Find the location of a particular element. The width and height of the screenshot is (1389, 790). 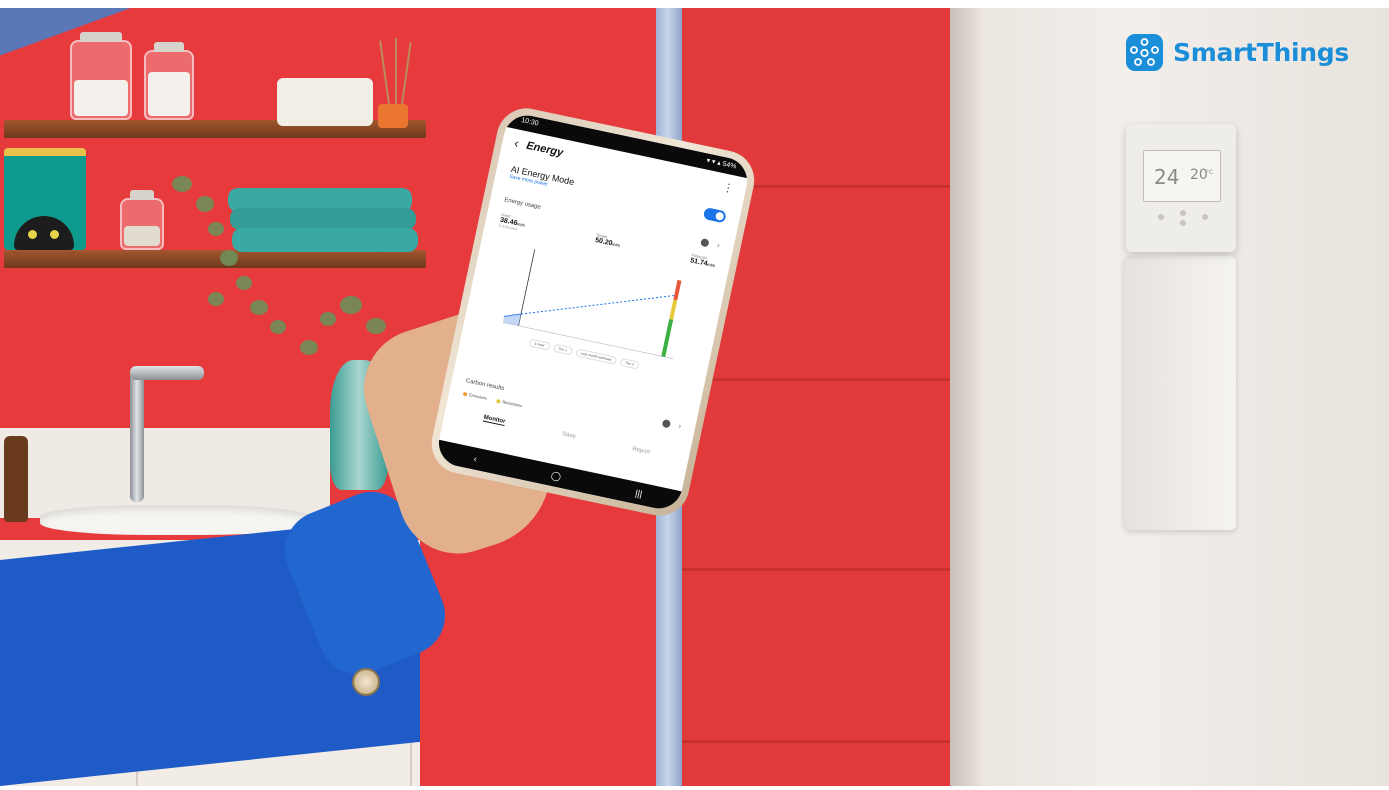

smartthings-icon is located at coordinates (1144, 52).